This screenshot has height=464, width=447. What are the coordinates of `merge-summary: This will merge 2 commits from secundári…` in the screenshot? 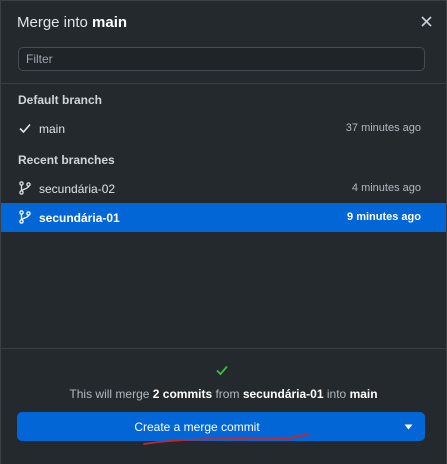 It's located at (223, 394).